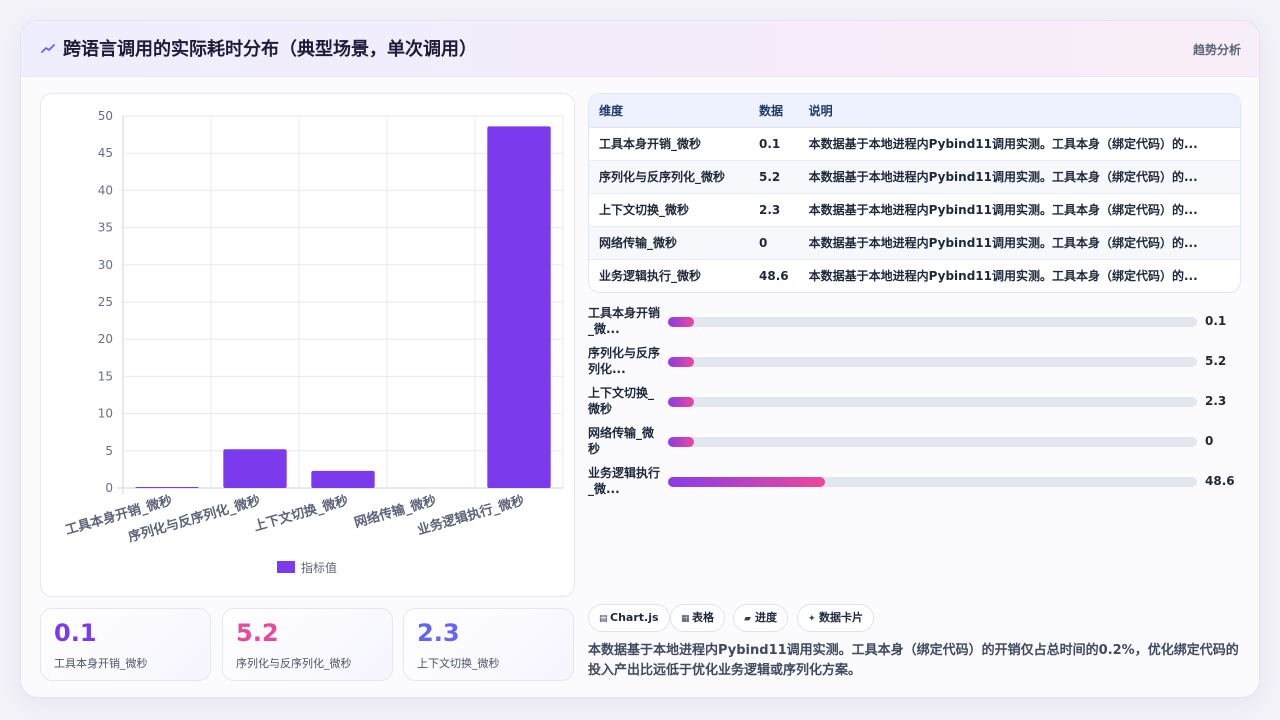 This screenshot has height=720, width=1280. What do you see at coordinates (105, 414) in the screenshot?
I see `y-tick-label: 10` at bounding box center [105, 414].